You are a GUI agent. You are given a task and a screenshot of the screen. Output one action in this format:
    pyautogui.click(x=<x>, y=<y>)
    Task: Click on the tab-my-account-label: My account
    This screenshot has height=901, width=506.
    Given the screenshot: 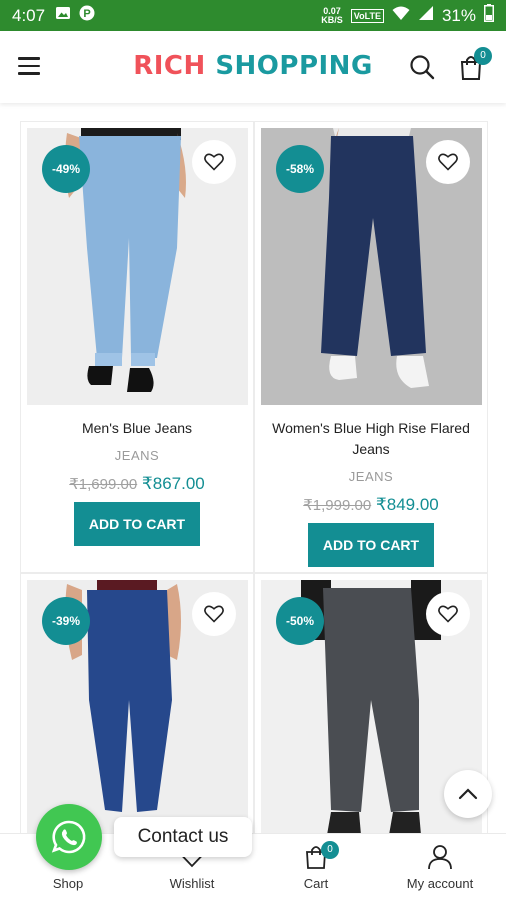 What is the action you would take?
    pyautogui.click(x=440, y=883)
    